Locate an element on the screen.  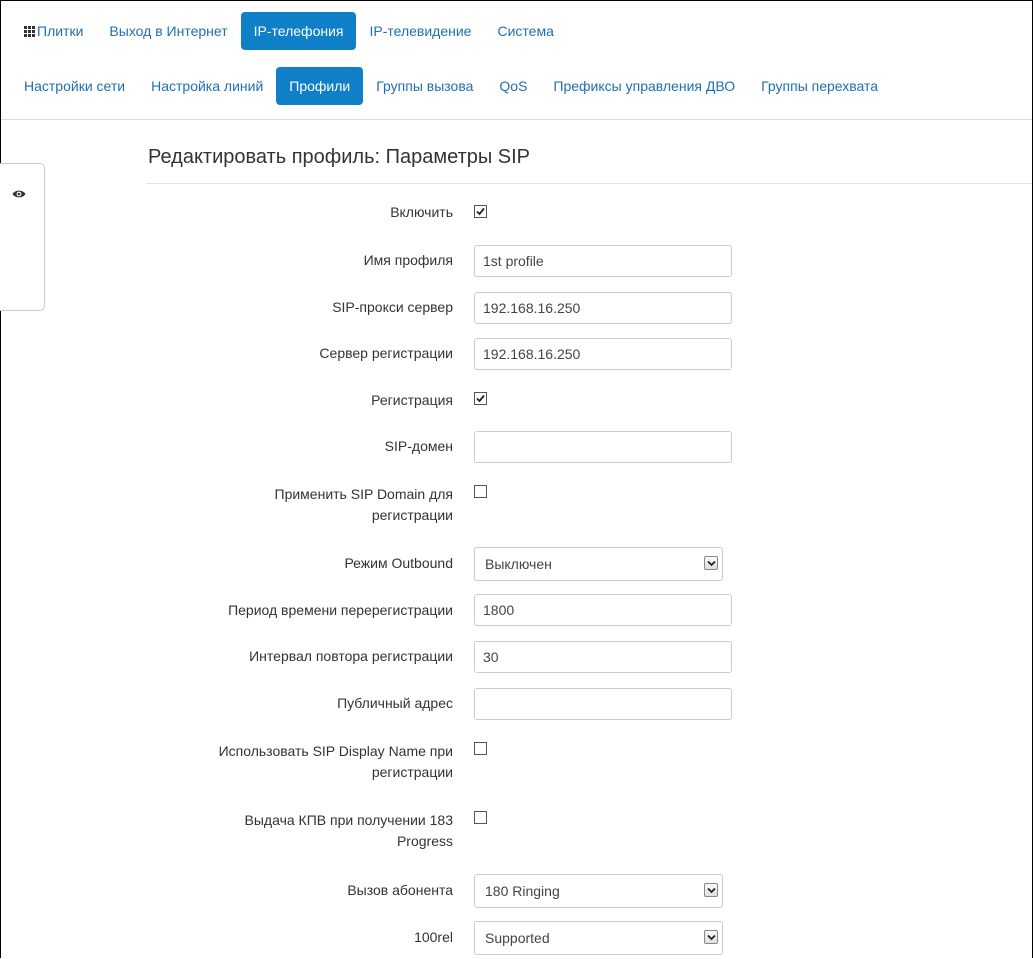
nav-system: Система is located at coordinates (525, 31).